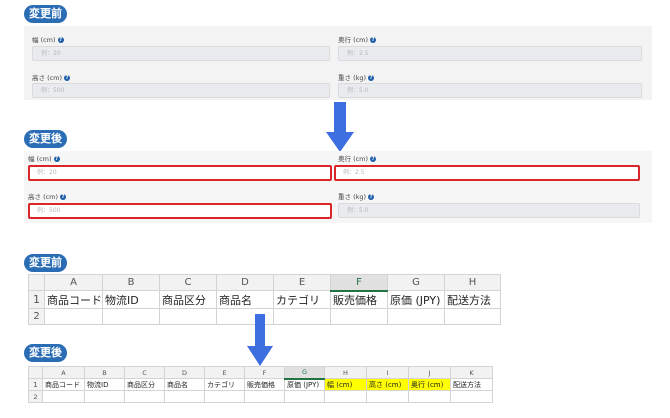 The image size is (670, 418). Describe the element at coordinates (304, 373) in the screenshot. I see `column-header-selected: G` at that location.